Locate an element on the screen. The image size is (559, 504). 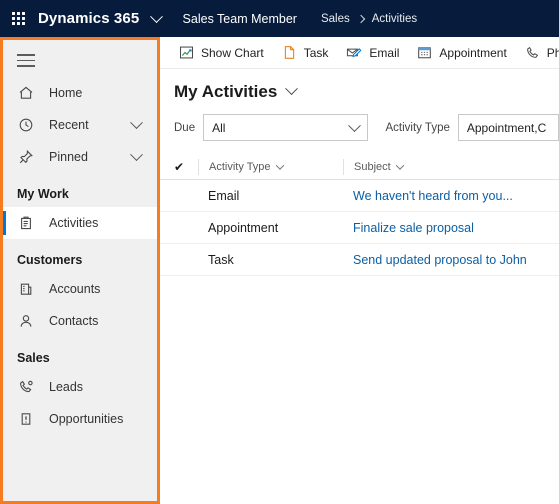
cell-activity-type: Appointment is located at coordinates (243, 227).